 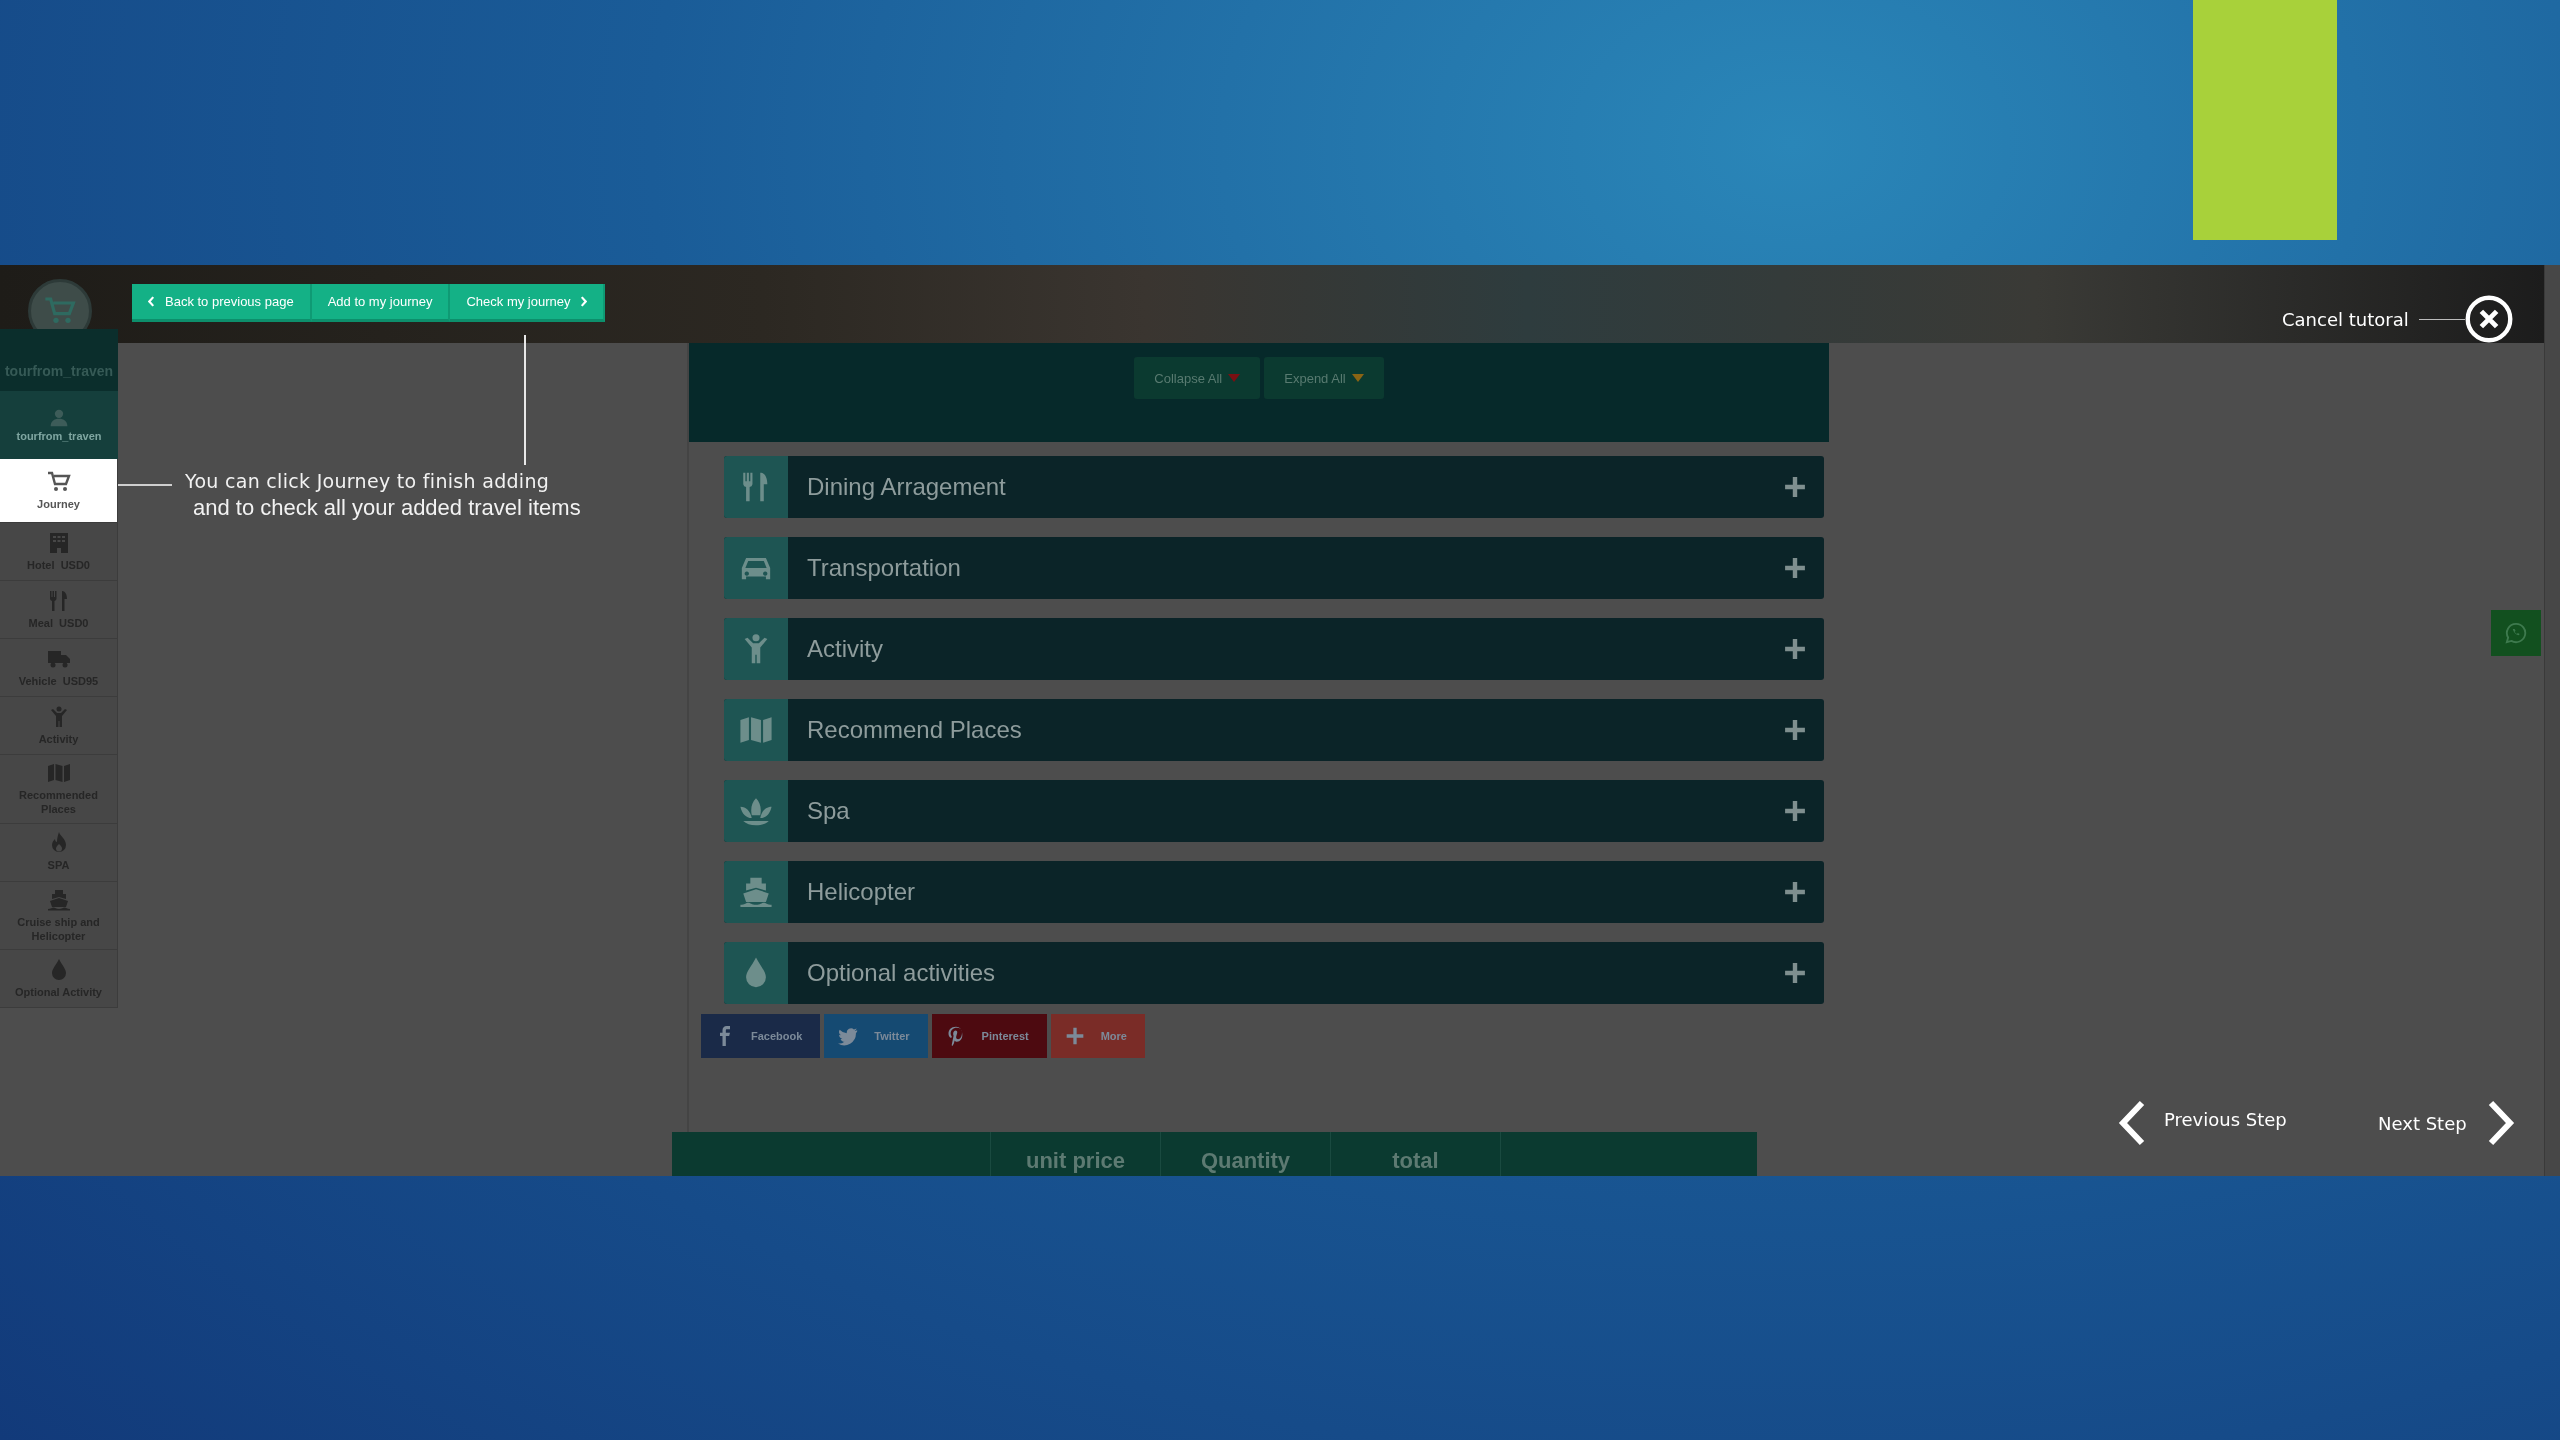 What do you see at coordinates (876, 1036) in the screenshot?
I see `share-button: Twitter` at bounding box center [876, 1036].